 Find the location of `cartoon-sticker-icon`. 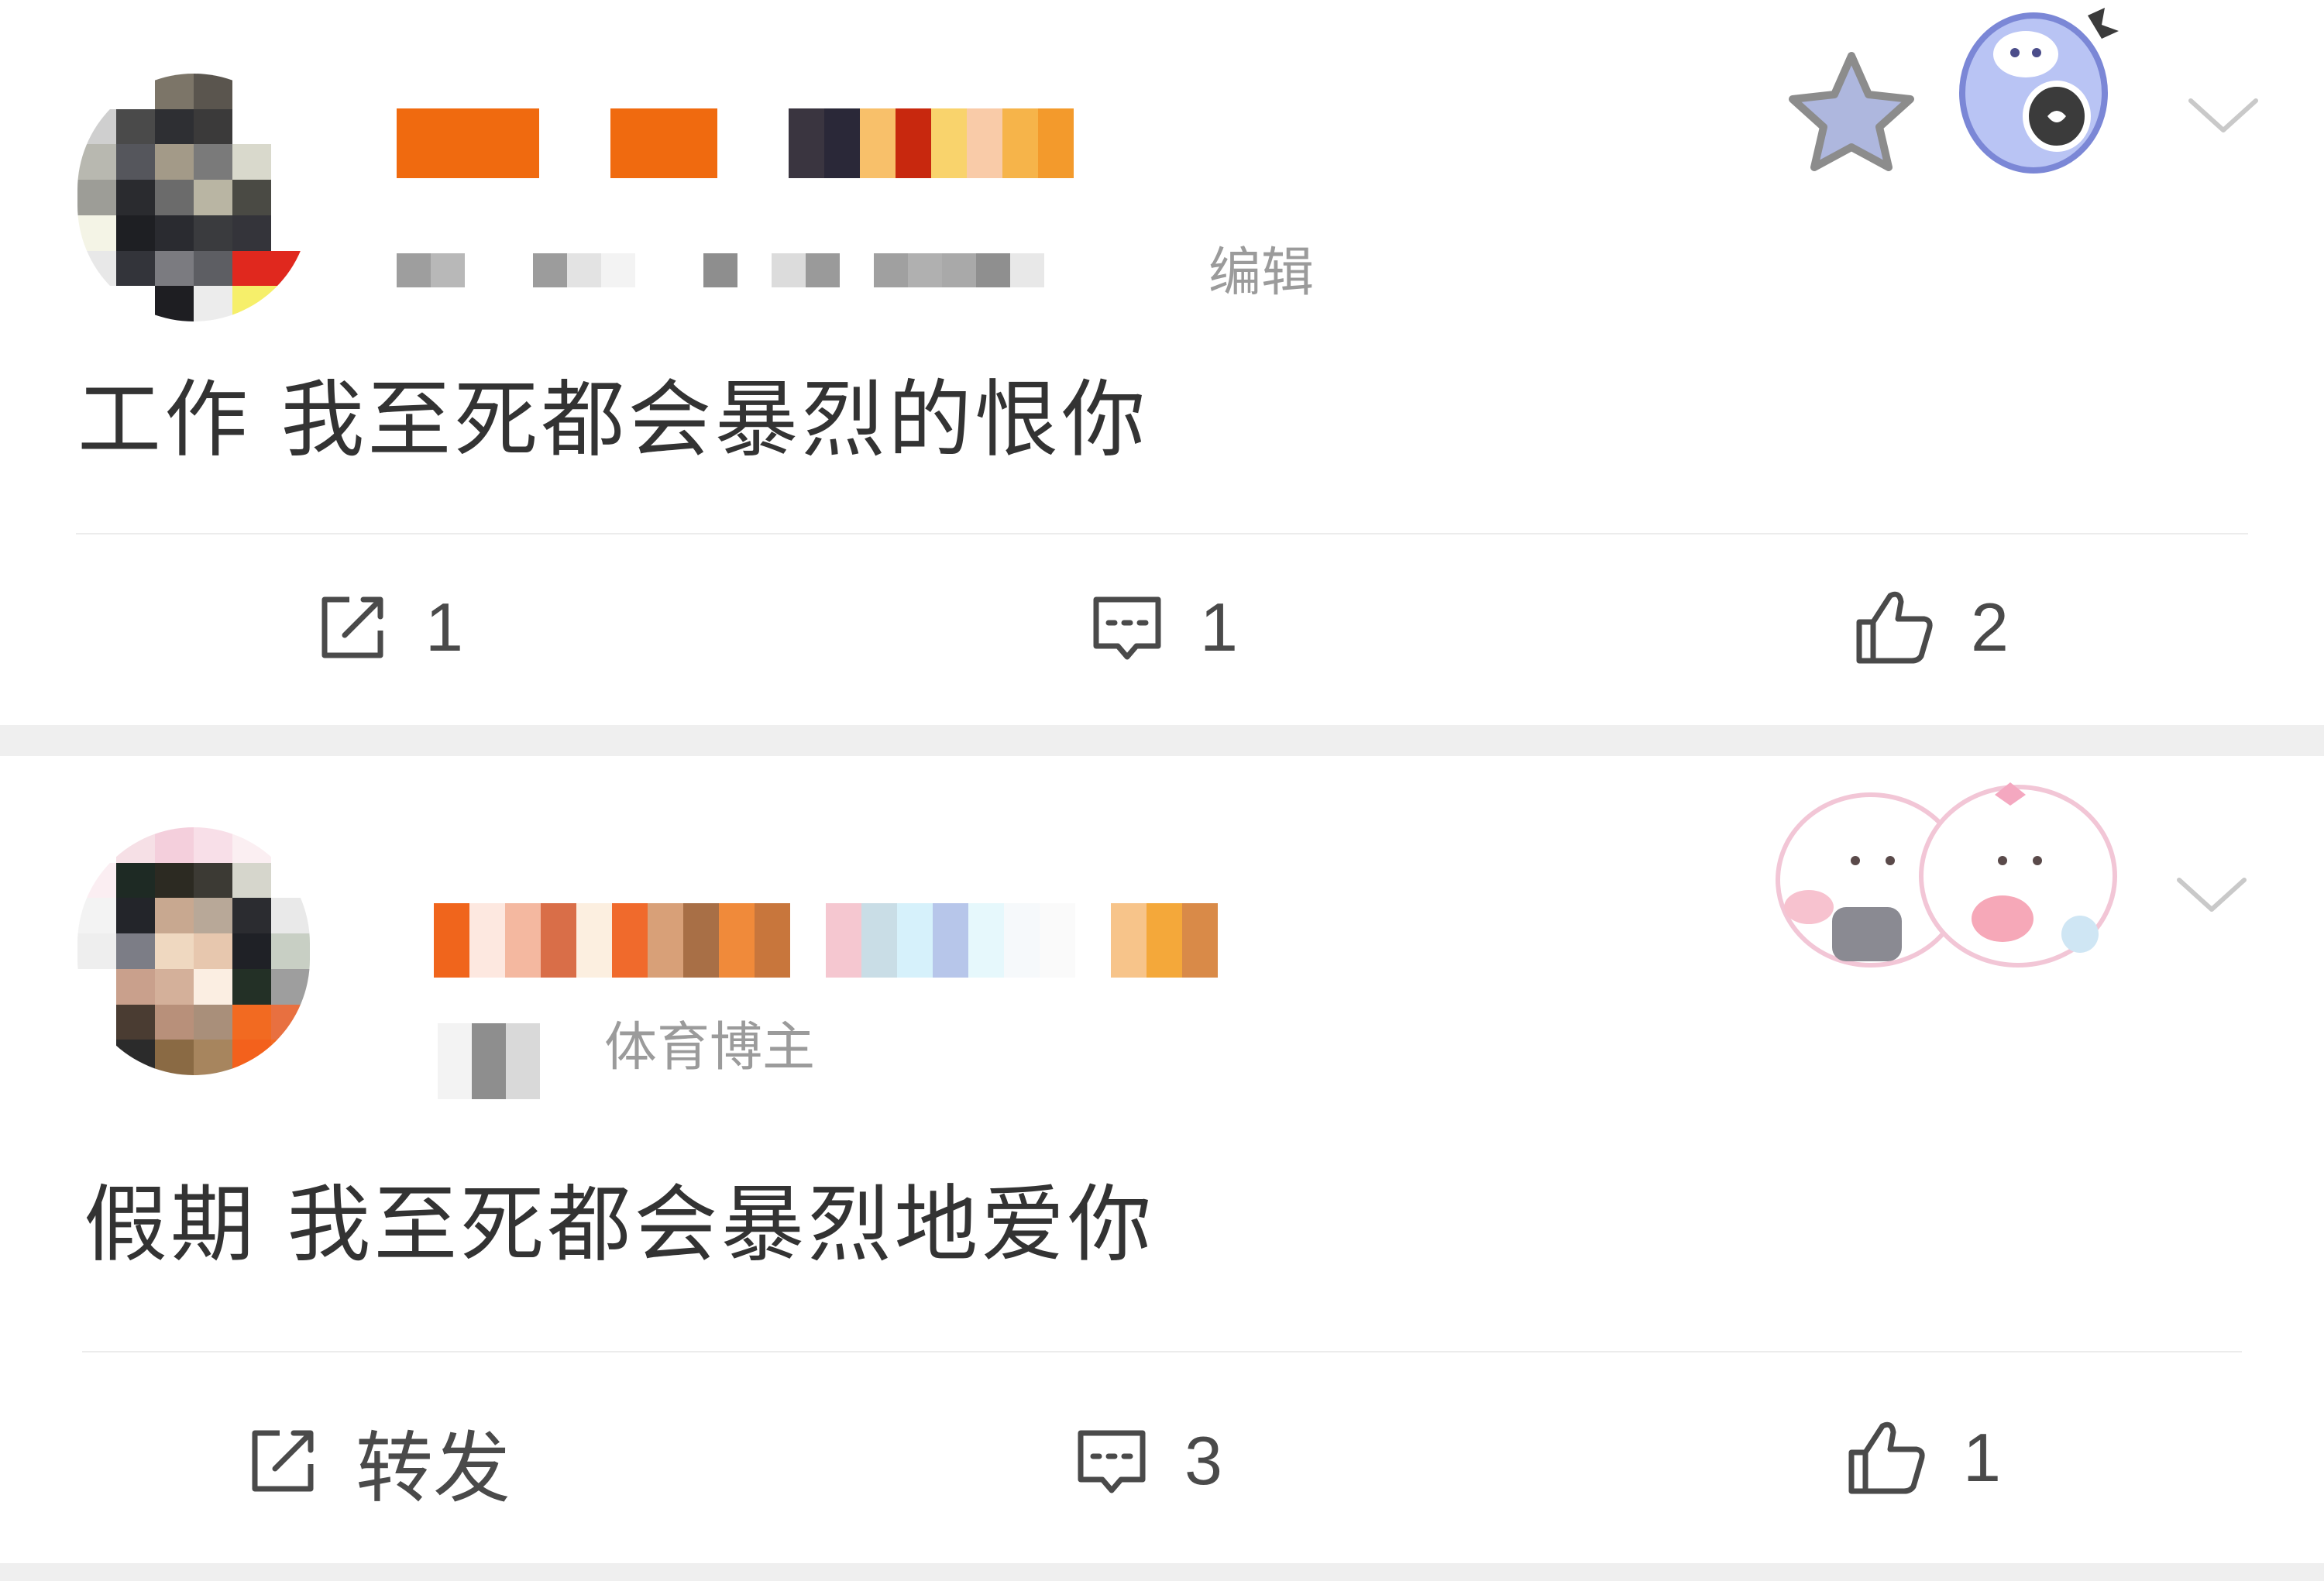

cartoon-sticker-icon is located at coordinates (2039, 91).